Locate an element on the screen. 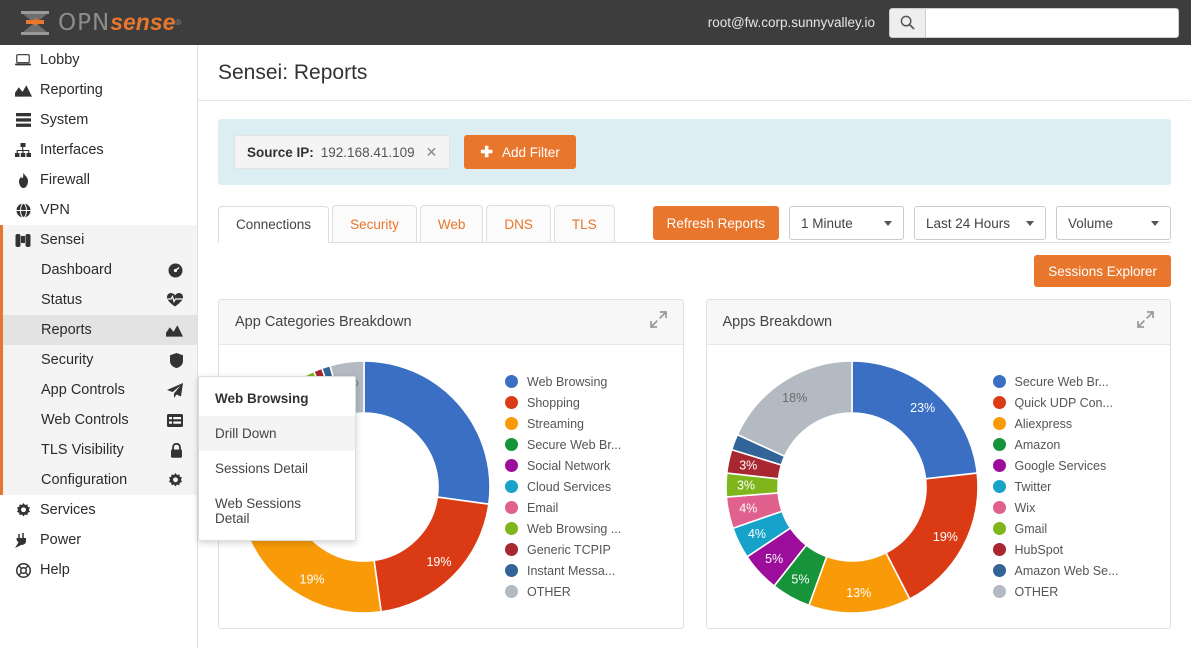 Image resolution: width=1191 pixels, height=648 pixels. legend-item: Cloud Services is located at coordinates (563, 486).